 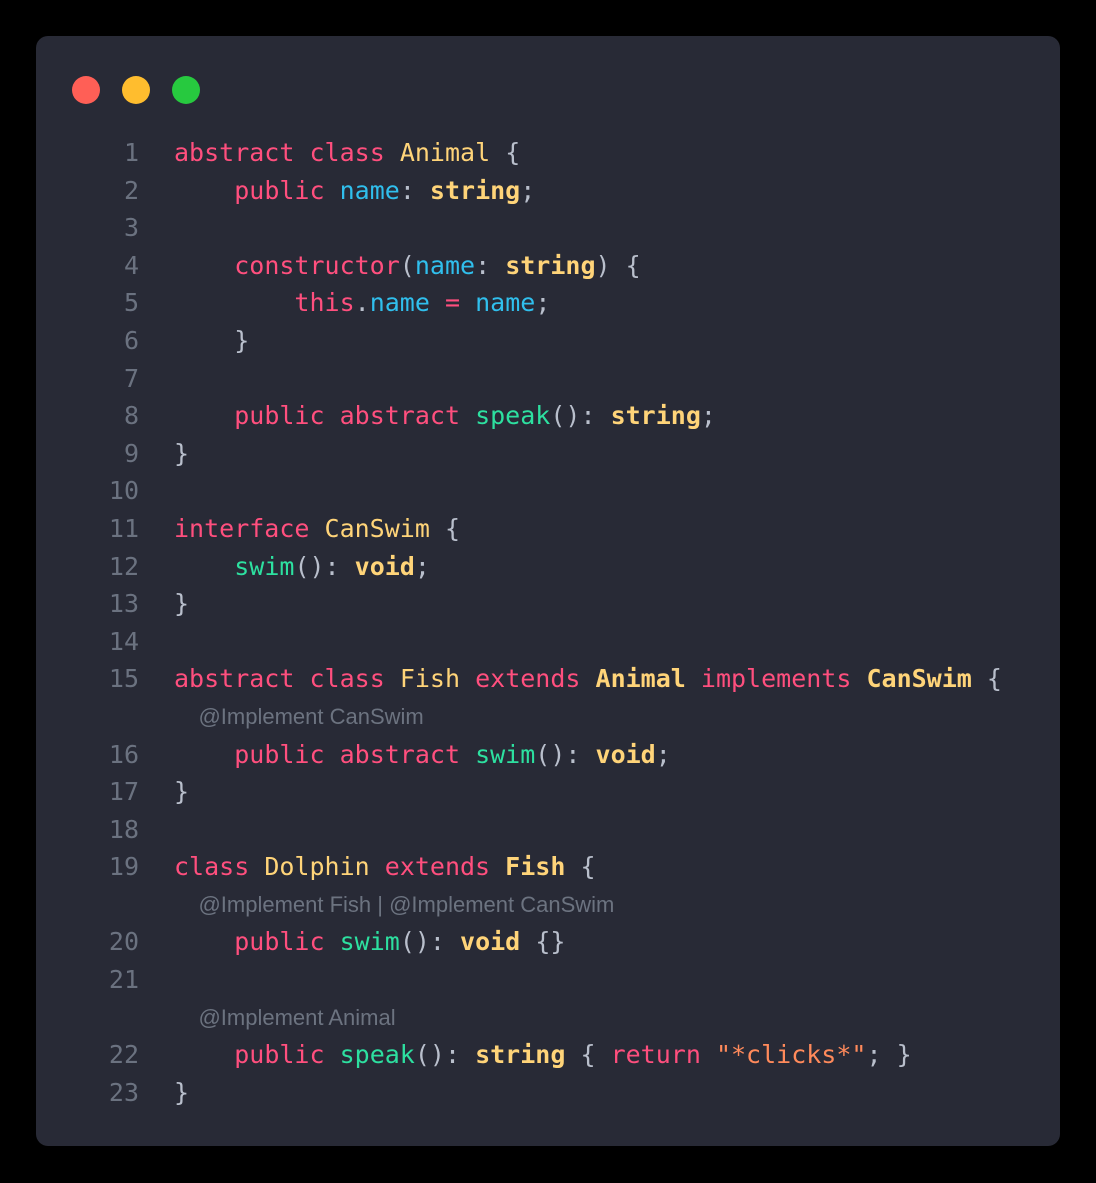 I want to click on code-annotation-line: @Implement Animal, so click(x=548, y=1018).